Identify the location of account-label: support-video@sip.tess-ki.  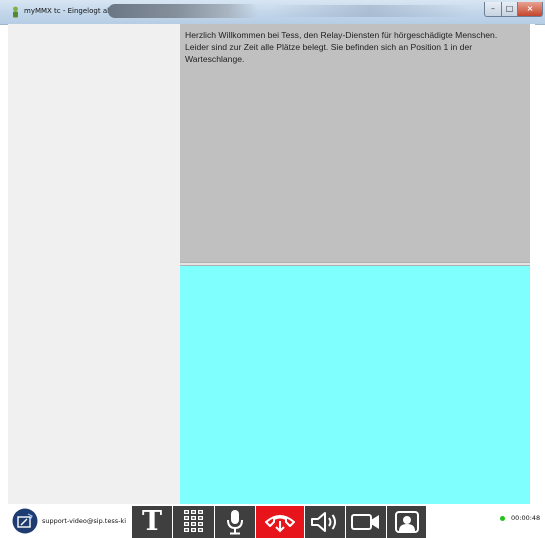
(84, 521).